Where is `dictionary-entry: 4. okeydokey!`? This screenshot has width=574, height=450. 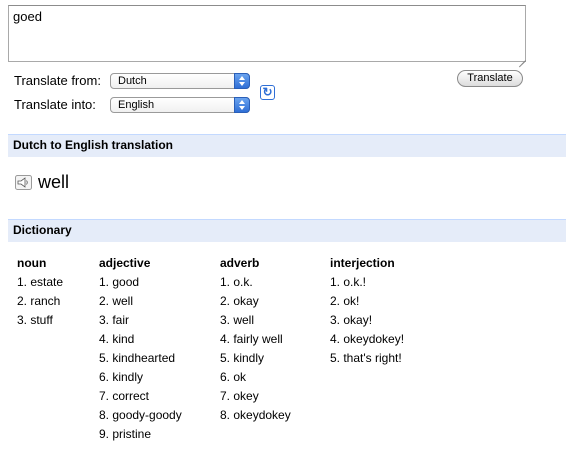
dictionary-entry: 4. okeydokey! is located at coordinates (367, 339).